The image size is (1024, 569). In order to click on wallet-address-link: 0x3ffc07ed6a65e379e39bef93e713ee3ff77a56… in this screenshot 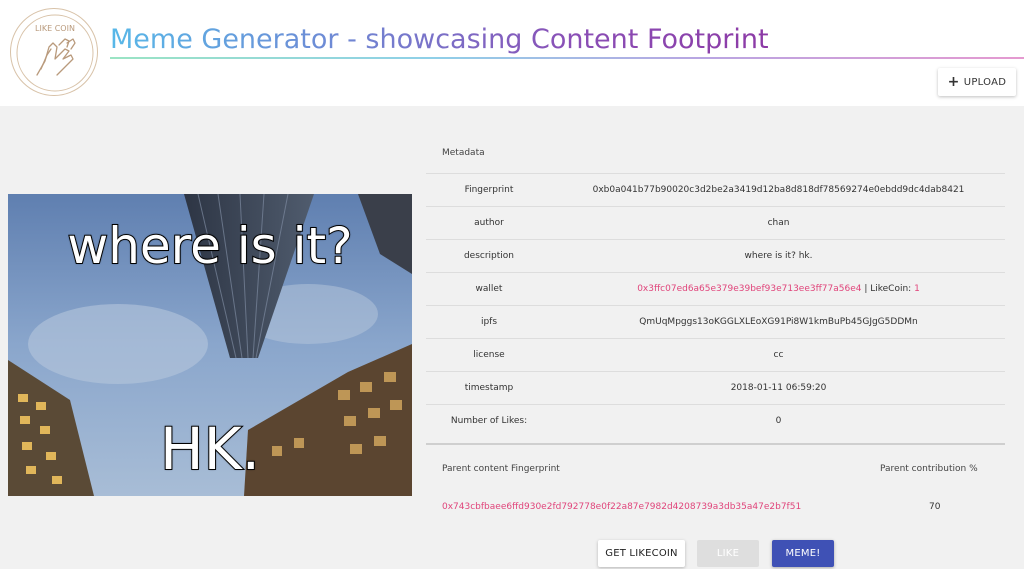, I will do `click(749, 289)`.